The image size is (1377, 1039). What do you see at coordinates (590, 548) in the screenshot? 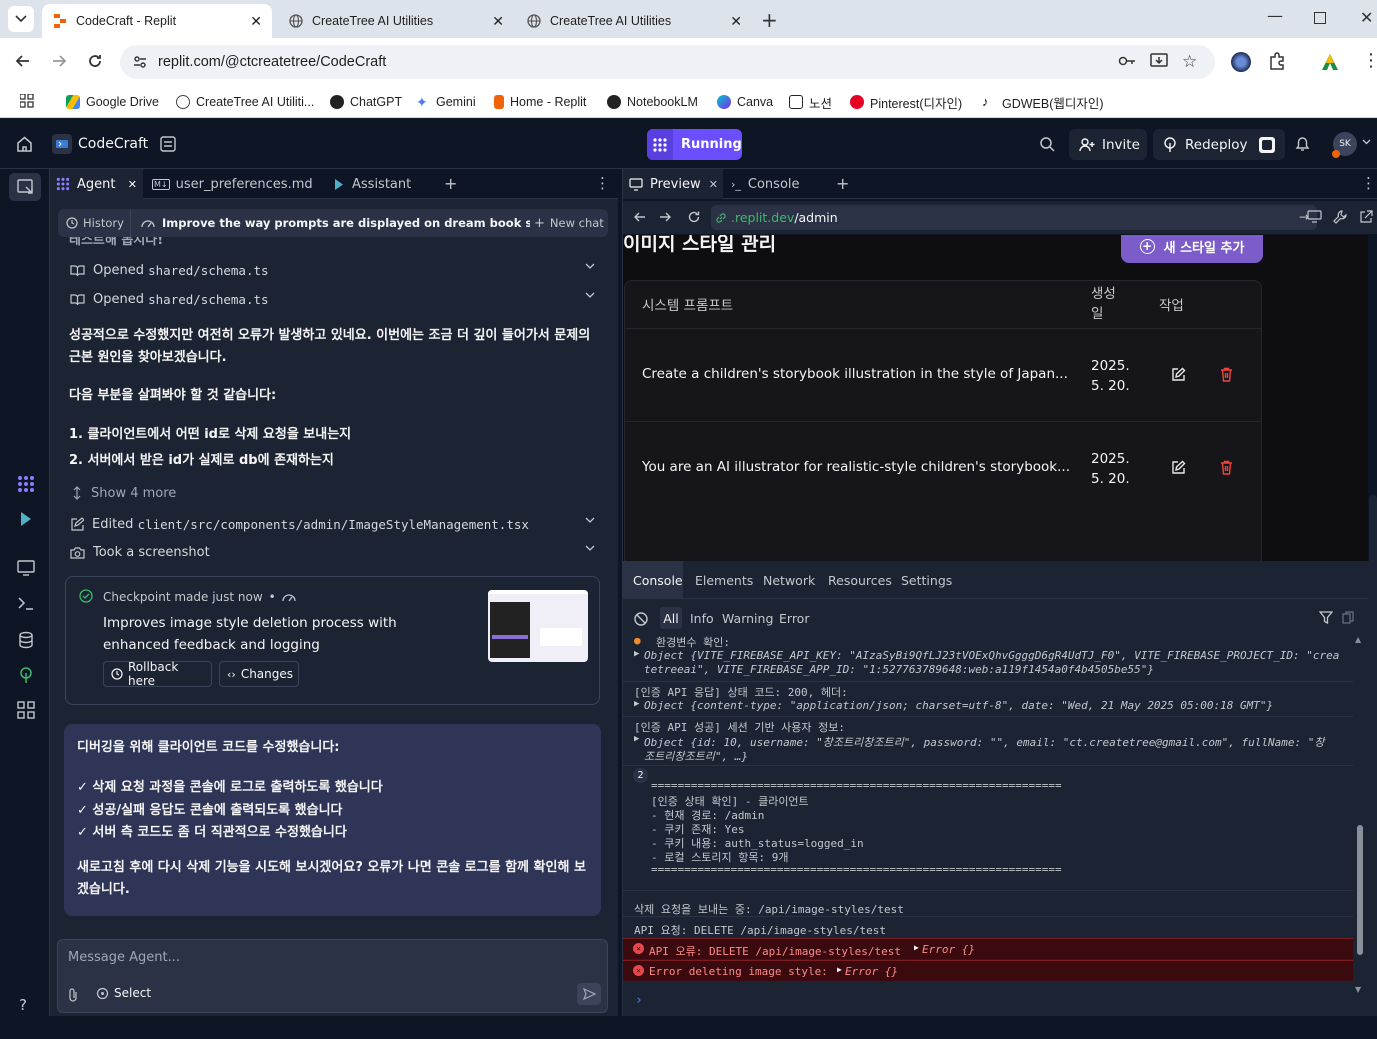
I see `expand-chevron-icon` at bounding box center [590, 548].